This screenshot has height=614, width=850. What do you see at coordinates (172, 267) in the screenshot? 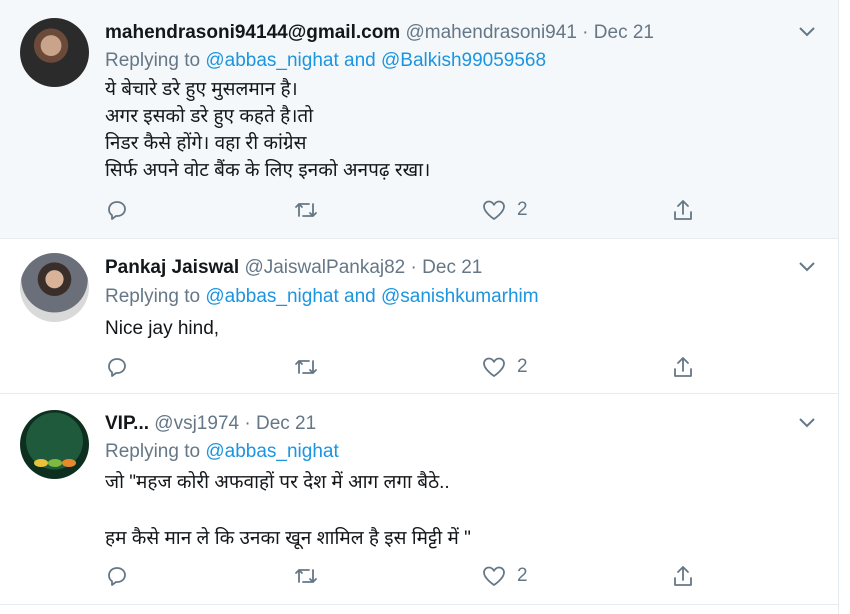
I see `user-name: Pankaj Jaiswal` at bounding box center [172, 267].